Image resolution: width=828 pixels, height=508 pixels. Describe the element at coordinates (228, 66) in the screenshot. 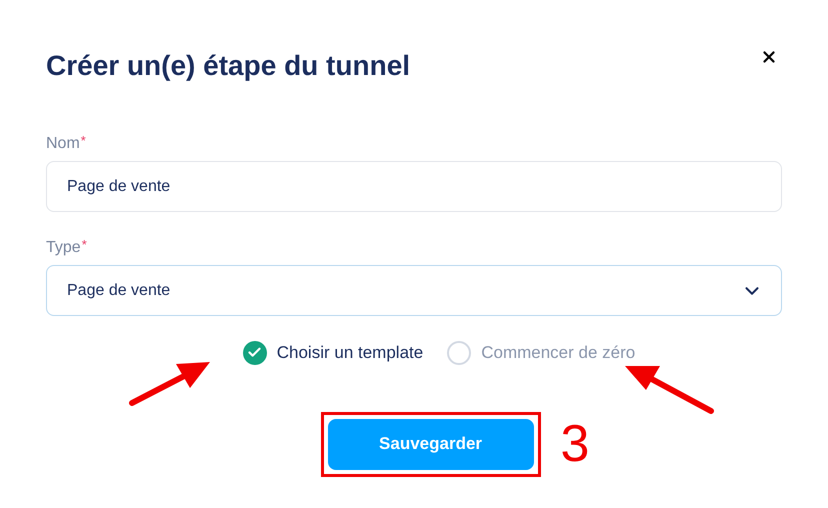

I see `dialog-title: Créer un(e) étape du tunnel` at that location.